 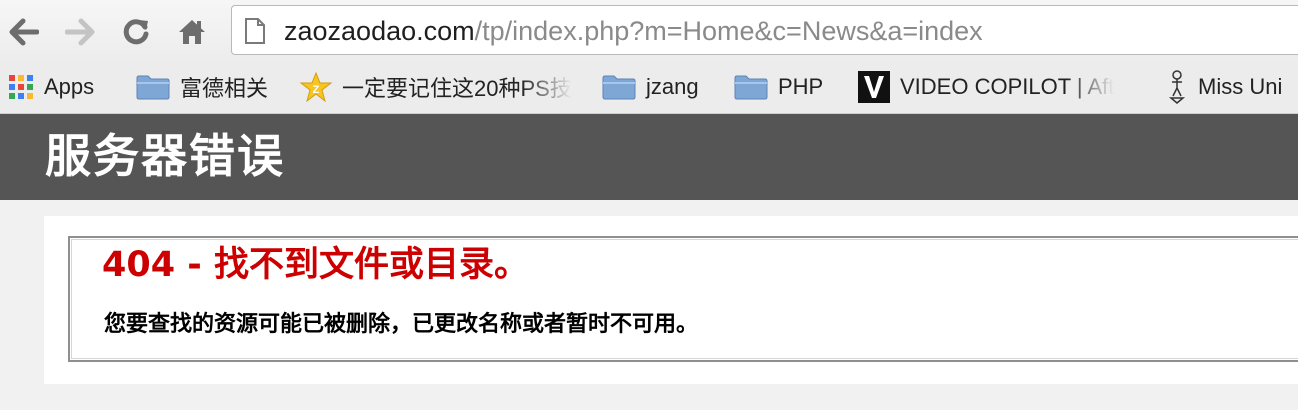 I want to click on video-copilot-icon, so click(x=874, y=87).